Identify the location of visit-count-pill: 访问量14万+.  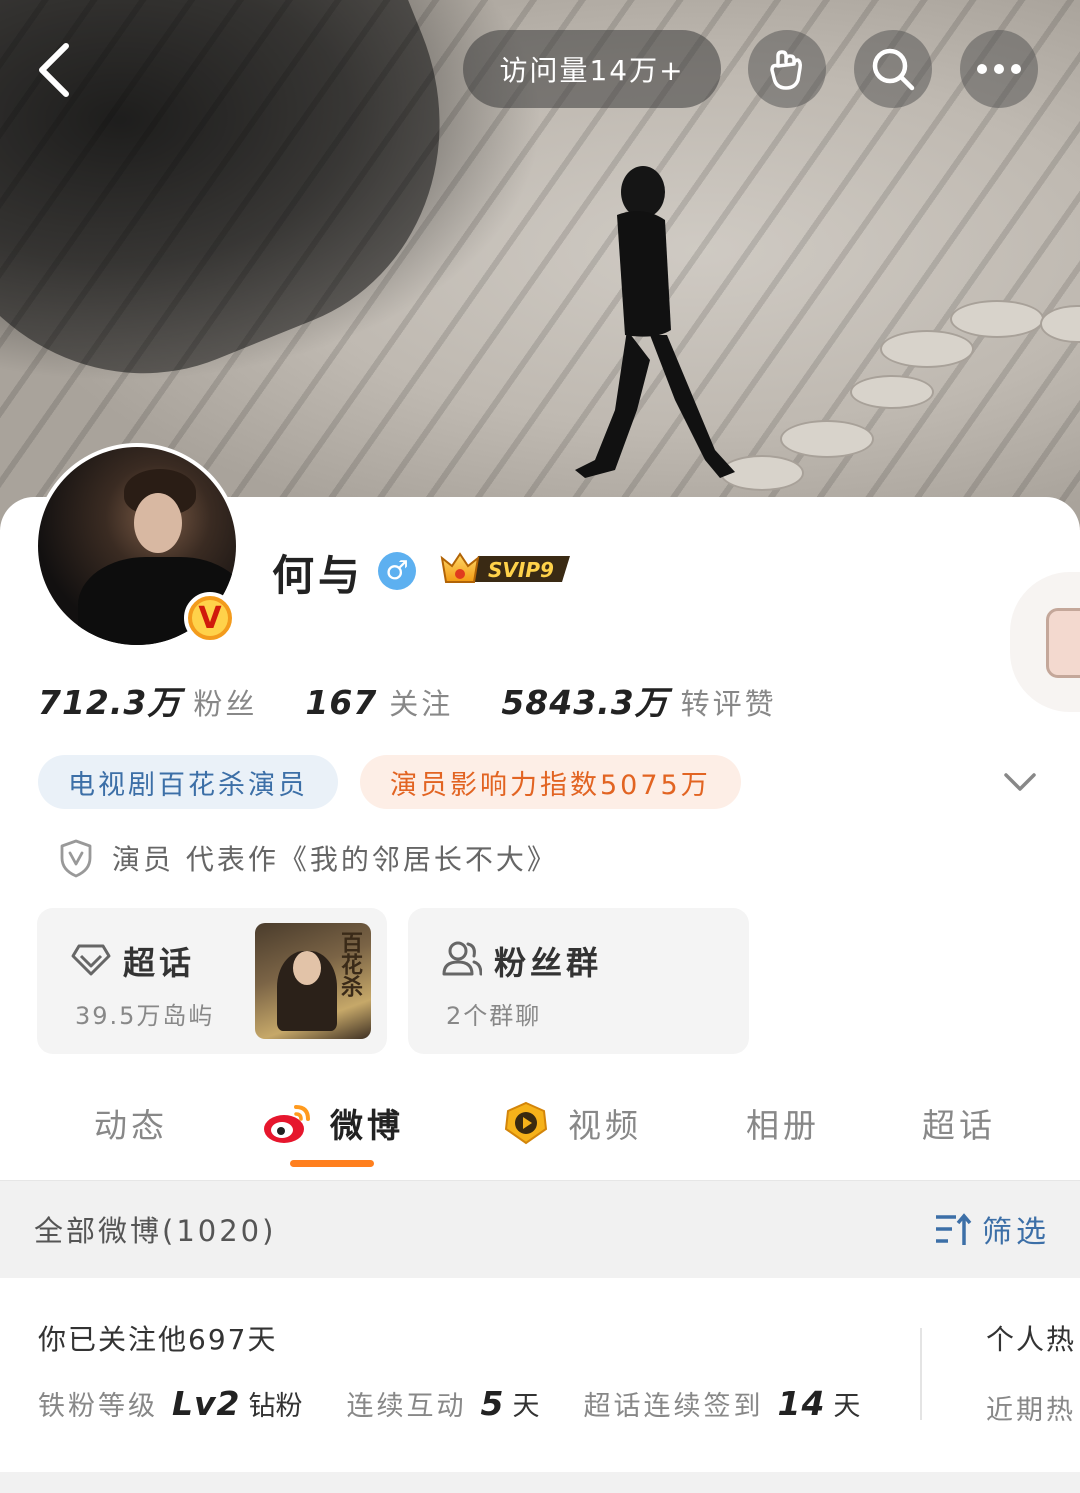
(592, 69).